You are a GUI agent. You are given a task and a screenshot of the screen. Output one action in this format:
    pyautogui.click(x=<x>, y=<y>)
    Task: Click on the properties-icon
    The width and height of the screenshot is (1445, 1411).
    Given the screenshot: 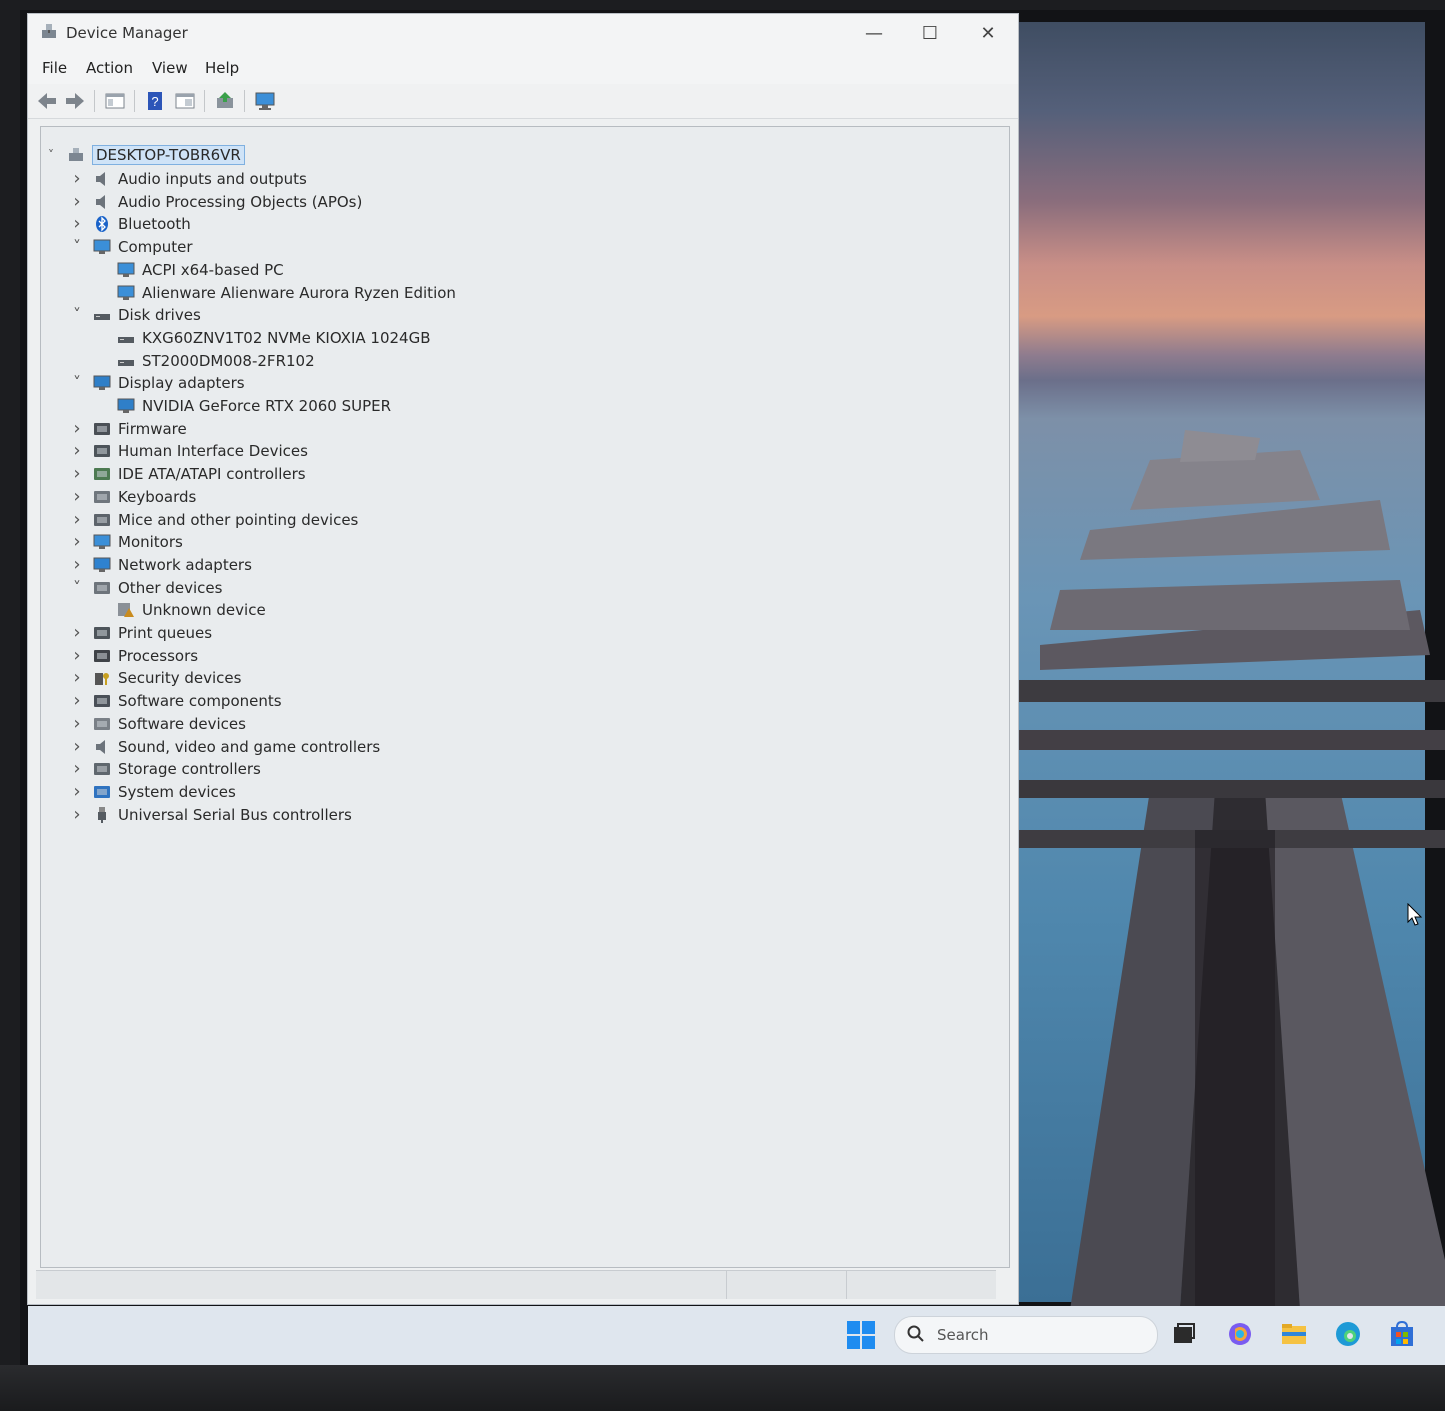 What is the action you would take?
    pyautogui.click(x=185, y=101)
    